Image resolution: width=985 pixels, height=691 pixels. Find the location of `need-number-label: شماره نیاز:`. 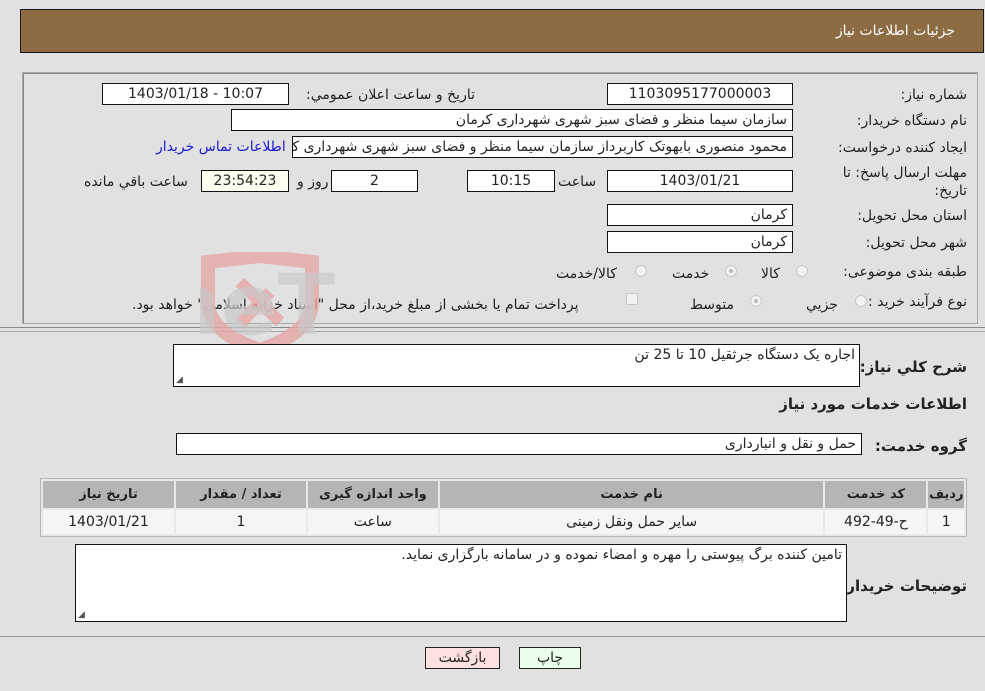

need-number-label: شماره نیاز: is located at coordinates (934, 95).